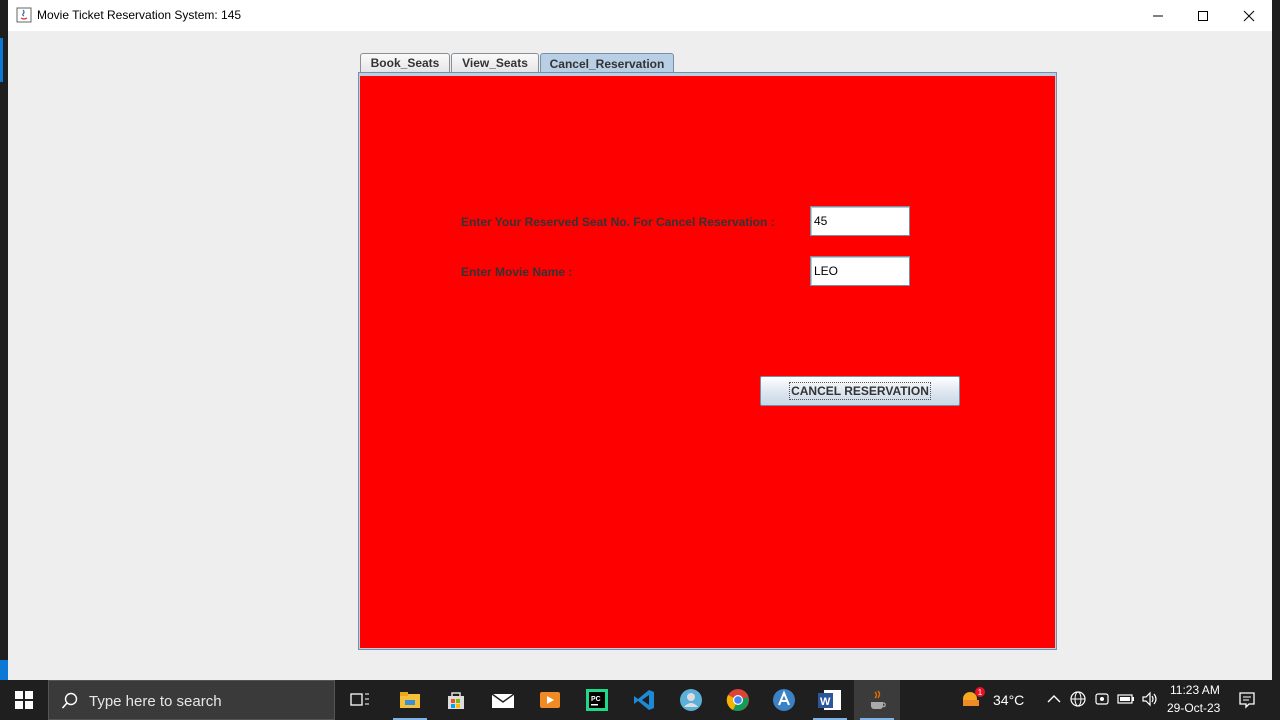 The width and height of the screenshot is (1280, 720). Describe the element at coordinates (1276, 355) in the screenshot. I see `desktop-edge-right` at that location.